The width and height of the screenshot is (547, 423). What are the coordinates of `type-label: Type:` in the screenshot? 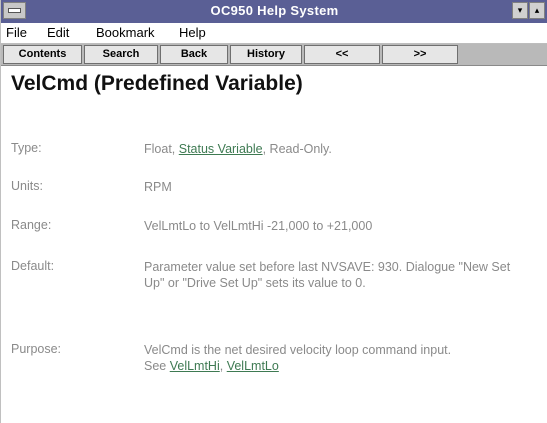 It's located at (26, 148).